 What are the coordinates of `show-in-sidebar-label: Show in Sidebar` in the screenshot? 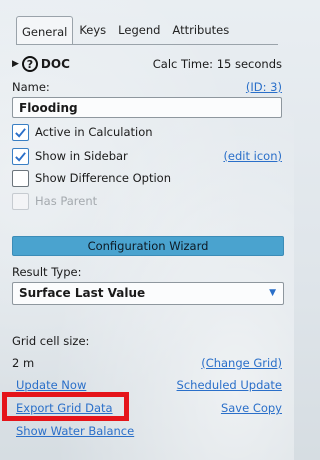 It's located at (81, 156).